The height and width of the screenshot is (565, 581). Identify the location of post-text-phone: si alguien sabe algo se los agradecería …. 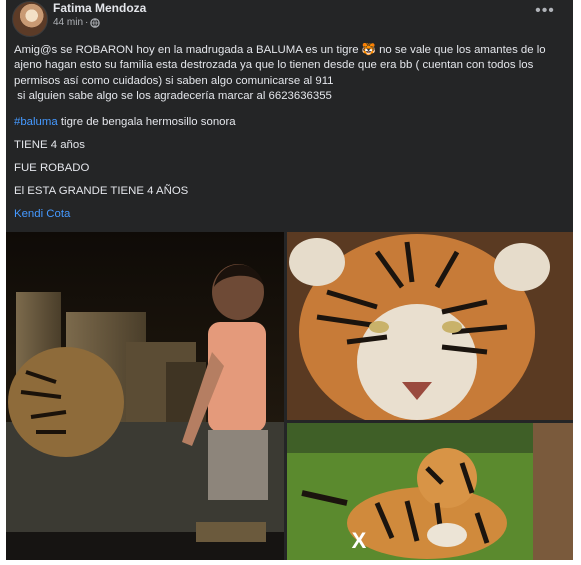
(173, 96).